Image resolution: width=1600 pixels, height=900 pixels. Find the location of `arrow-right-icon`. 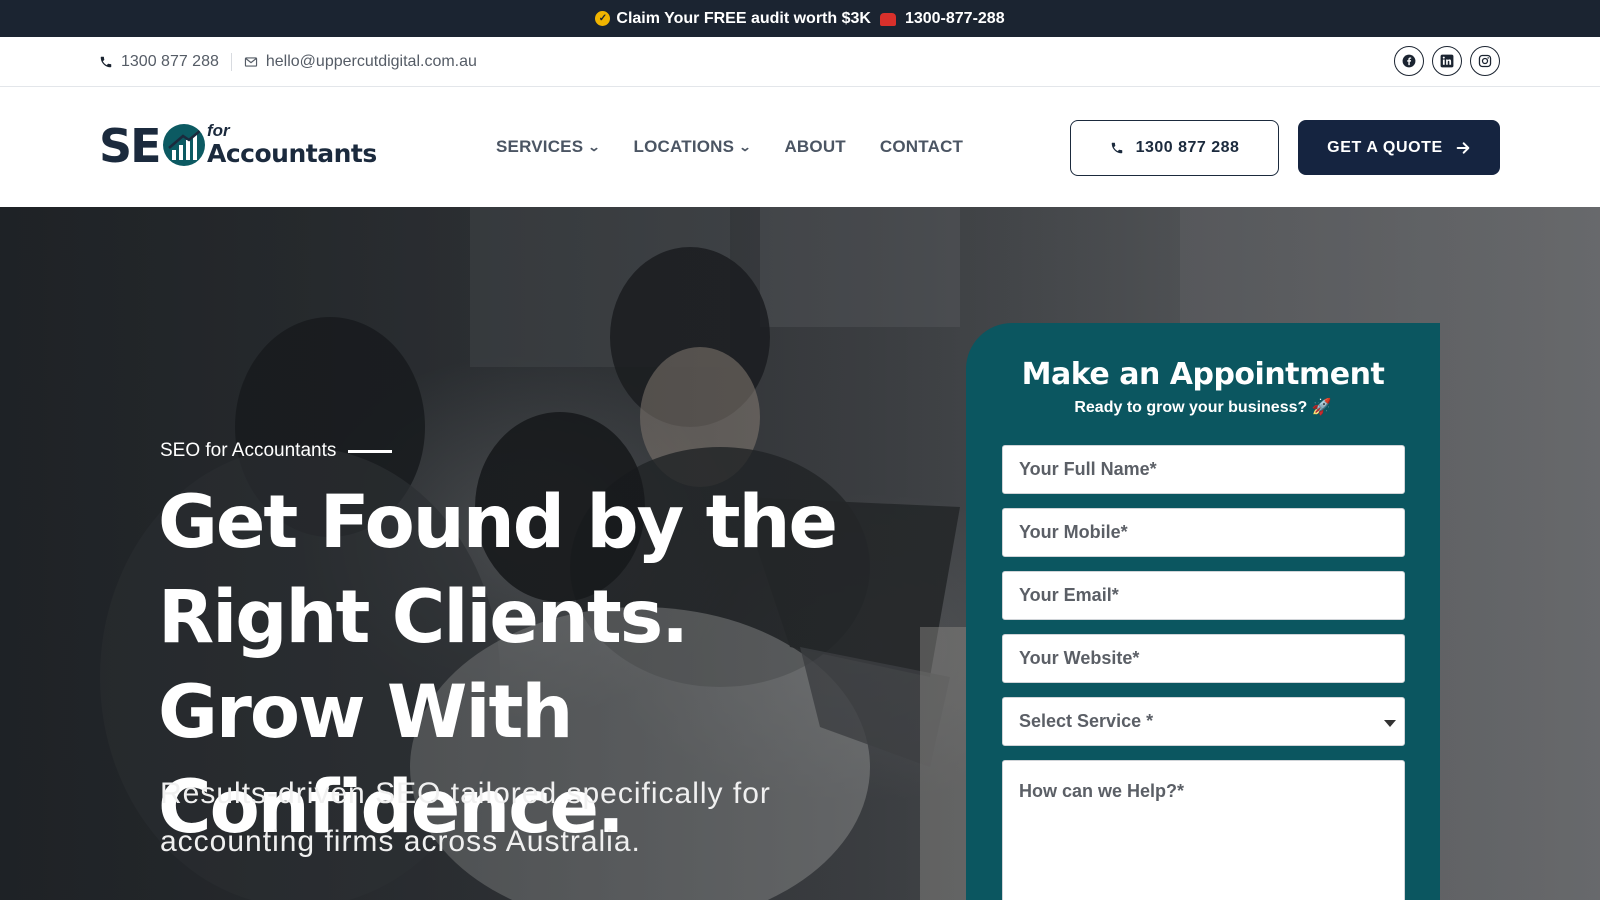

arrow-right-icon is located at coordinates (1463, 147).